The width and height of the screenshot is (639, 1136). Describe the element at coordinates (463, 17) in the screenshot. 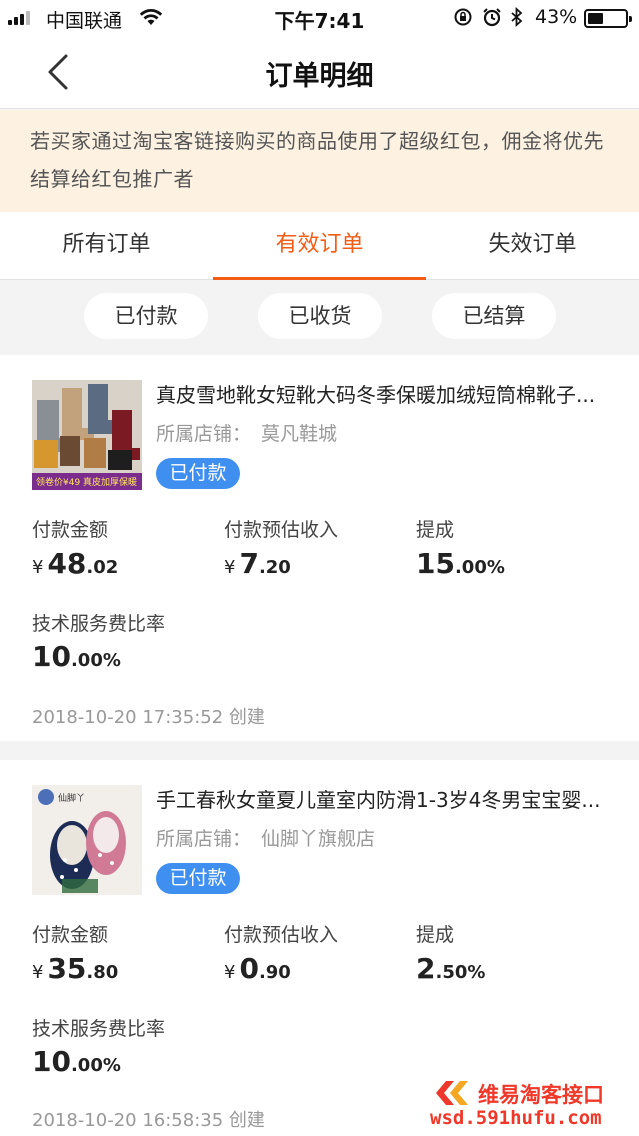

I see `screen-rotation-lock-icon` at that location.